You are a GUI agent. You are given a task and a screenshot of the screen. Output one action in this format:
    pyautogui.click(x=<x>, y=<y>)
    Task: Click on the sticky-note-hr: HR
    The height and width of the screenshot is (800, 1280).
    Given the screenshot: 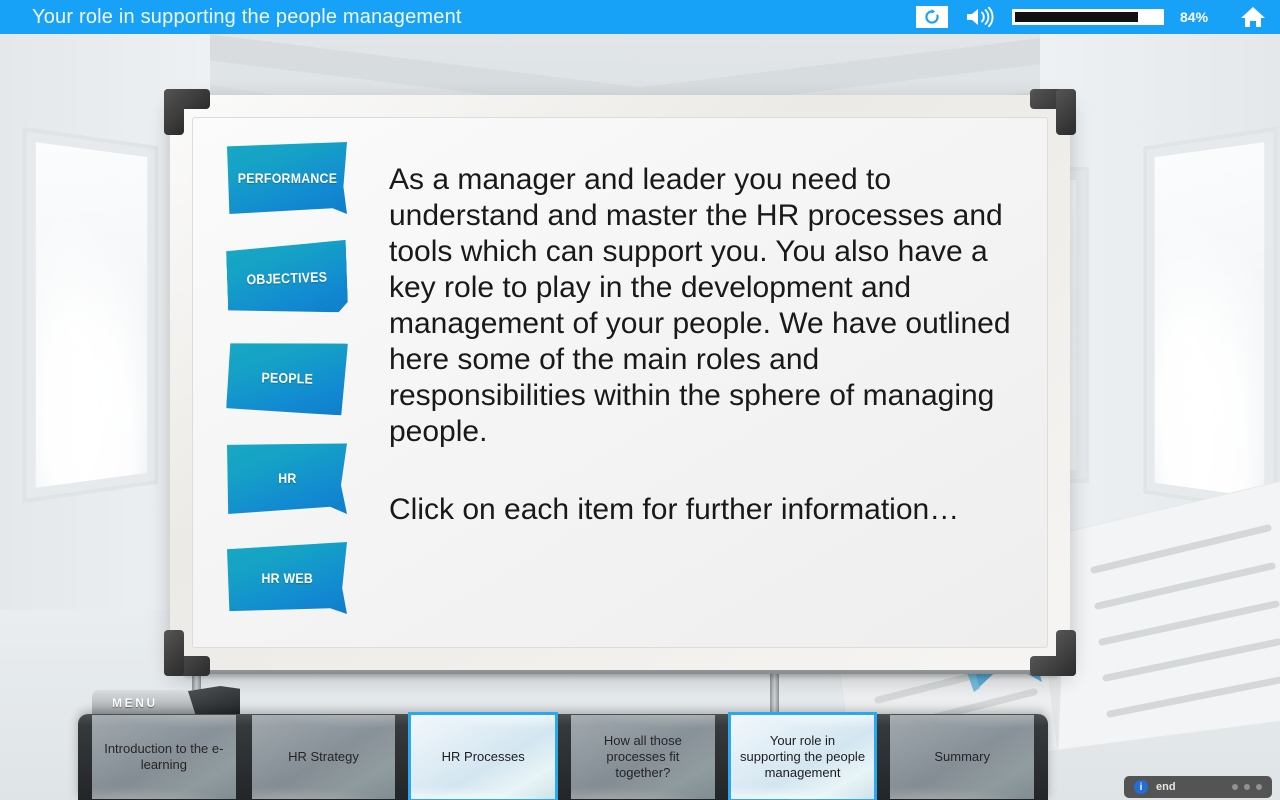 What is the action you would take?
    pyautogui.click(x=287, y=478)
    